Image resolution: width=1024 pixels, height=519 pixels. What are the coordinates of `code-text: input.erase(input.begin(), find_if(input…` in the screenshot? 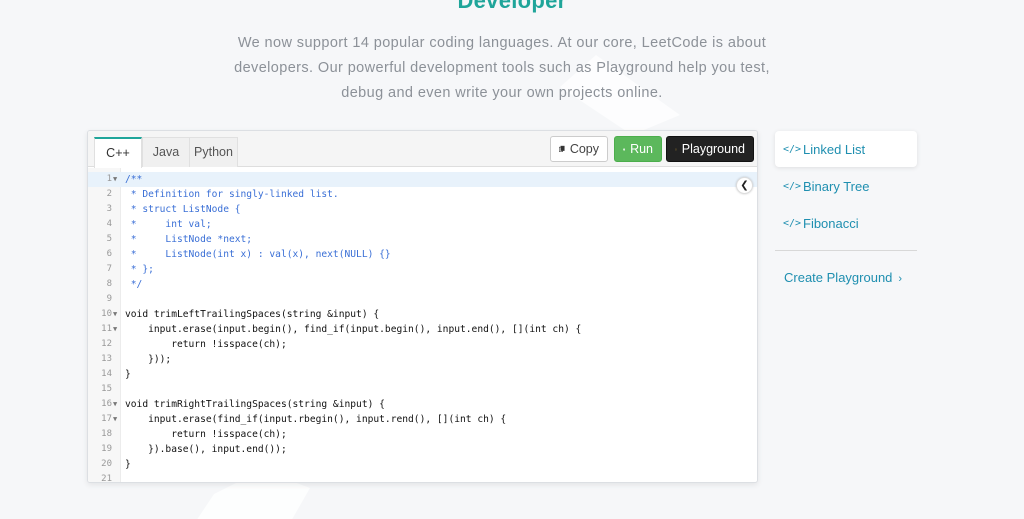 It's located at (353, 329).